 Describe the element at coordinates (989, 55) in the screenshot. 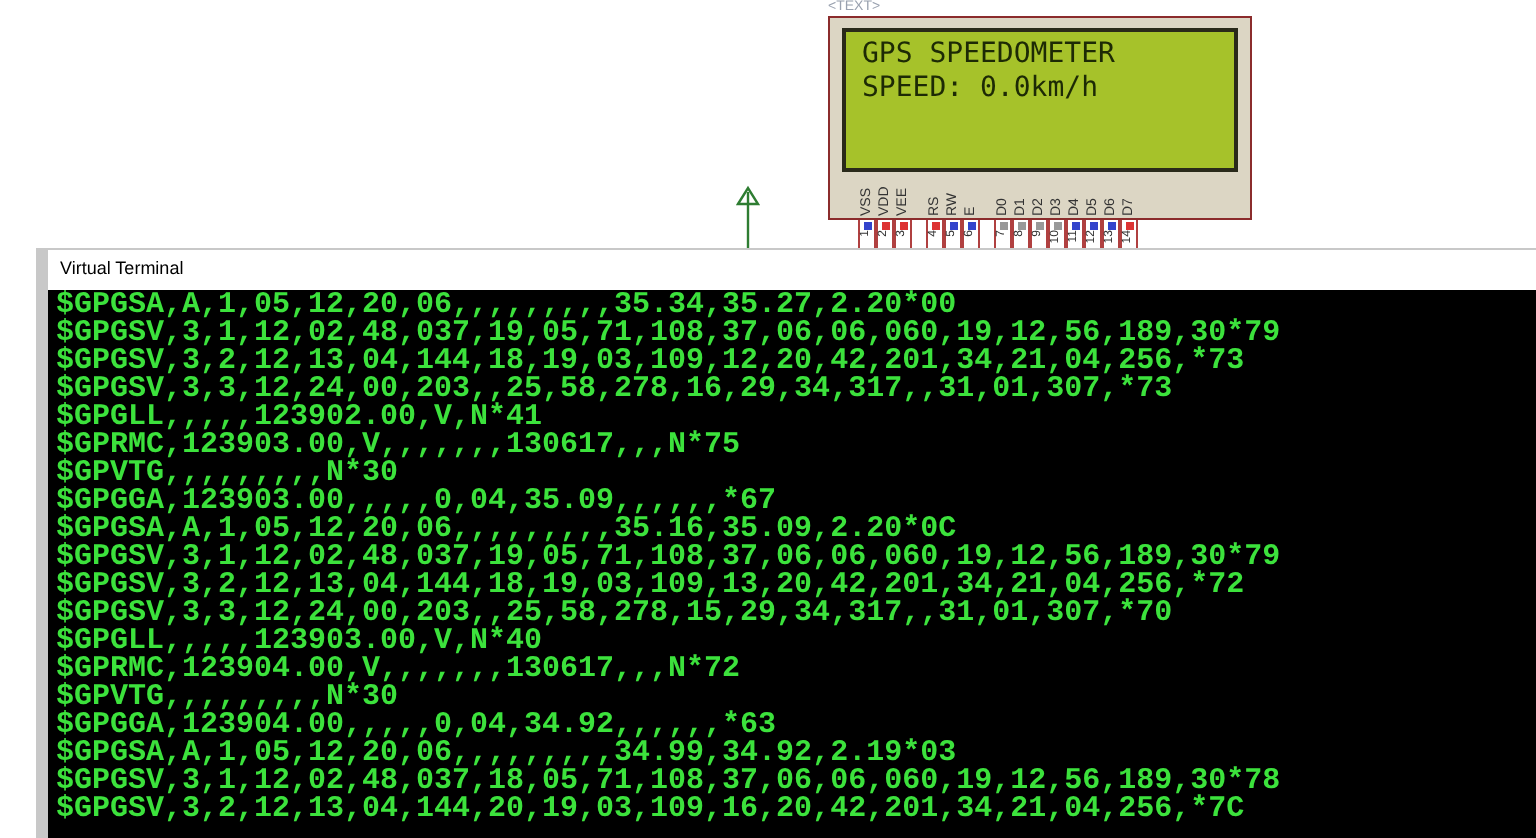

I see `lcd-text: GPS SPEEDOMETER` at that location.